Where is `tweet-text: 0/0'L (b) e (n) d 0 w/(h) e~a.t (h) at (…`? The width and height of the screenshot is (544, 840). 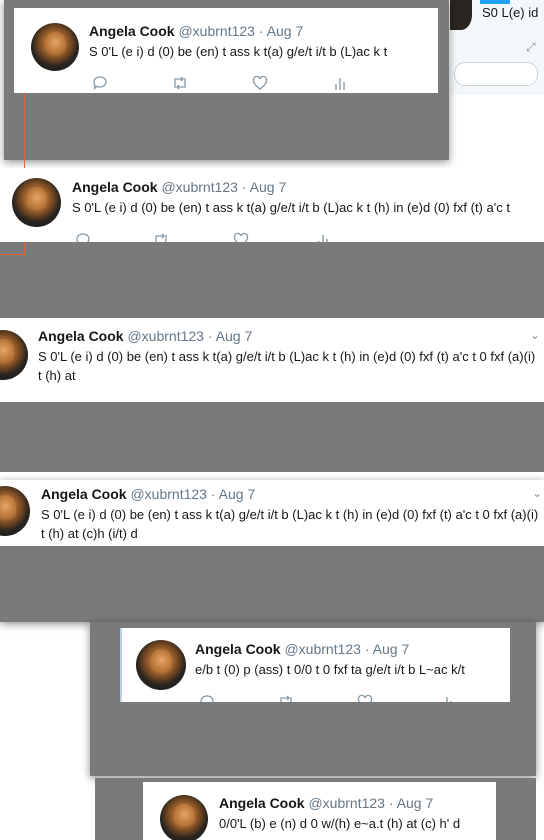
tweet-text: 0/0'L (b) e (n) d 0 w/(h) e~a.t (h) at (… is located at coordinates (340, 823).